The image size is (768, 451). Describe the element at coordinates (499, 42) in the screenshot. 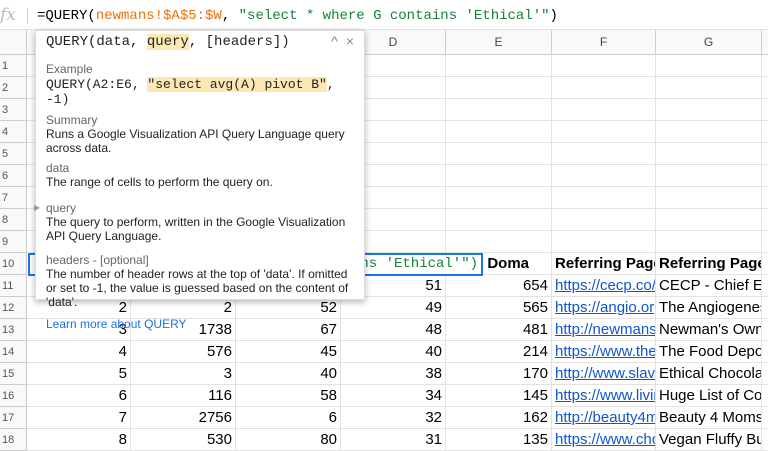

I see `column-header: E` at that location.